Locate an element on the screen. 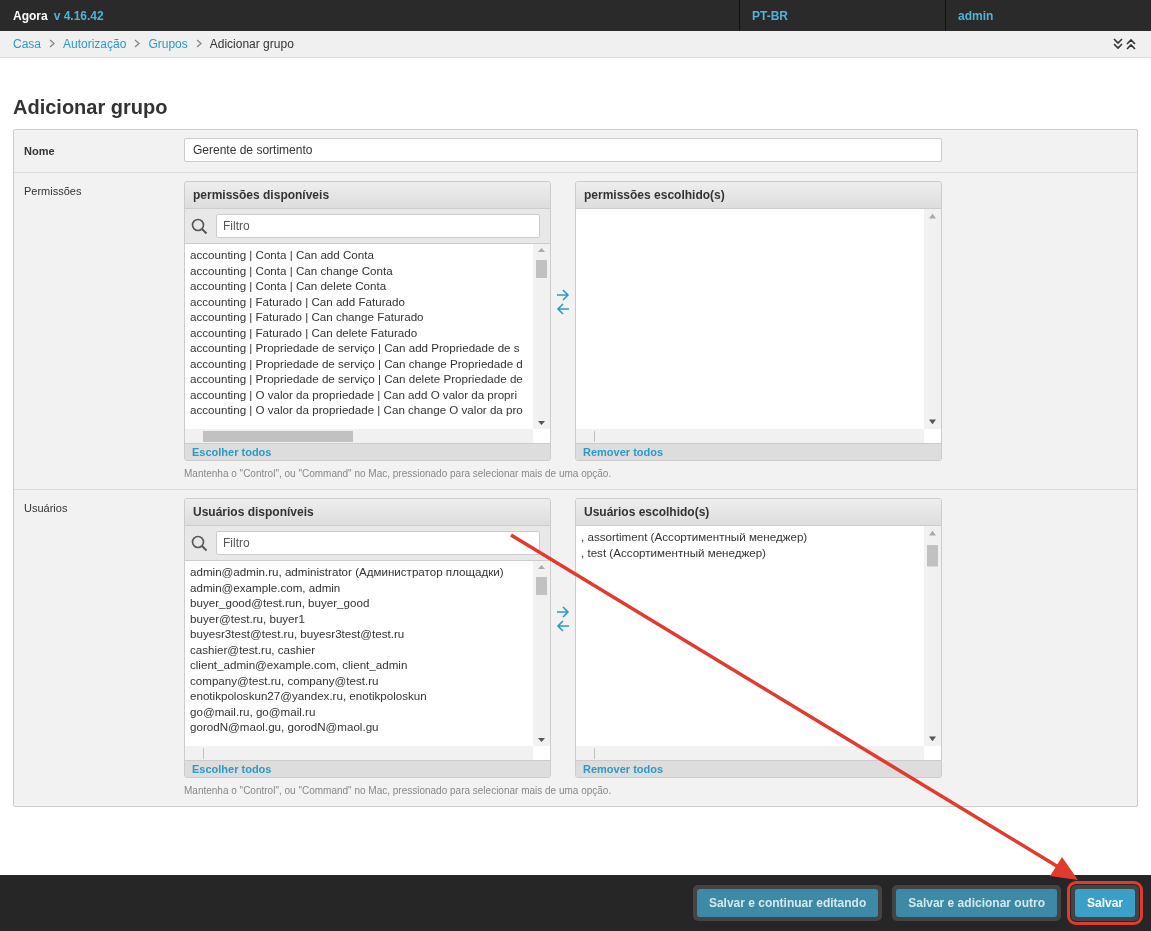 Image resolution: width=1151 pixels, height=931 pixels. panel-title: Usuários escolhido(s) is located at coordinates (758, 512).